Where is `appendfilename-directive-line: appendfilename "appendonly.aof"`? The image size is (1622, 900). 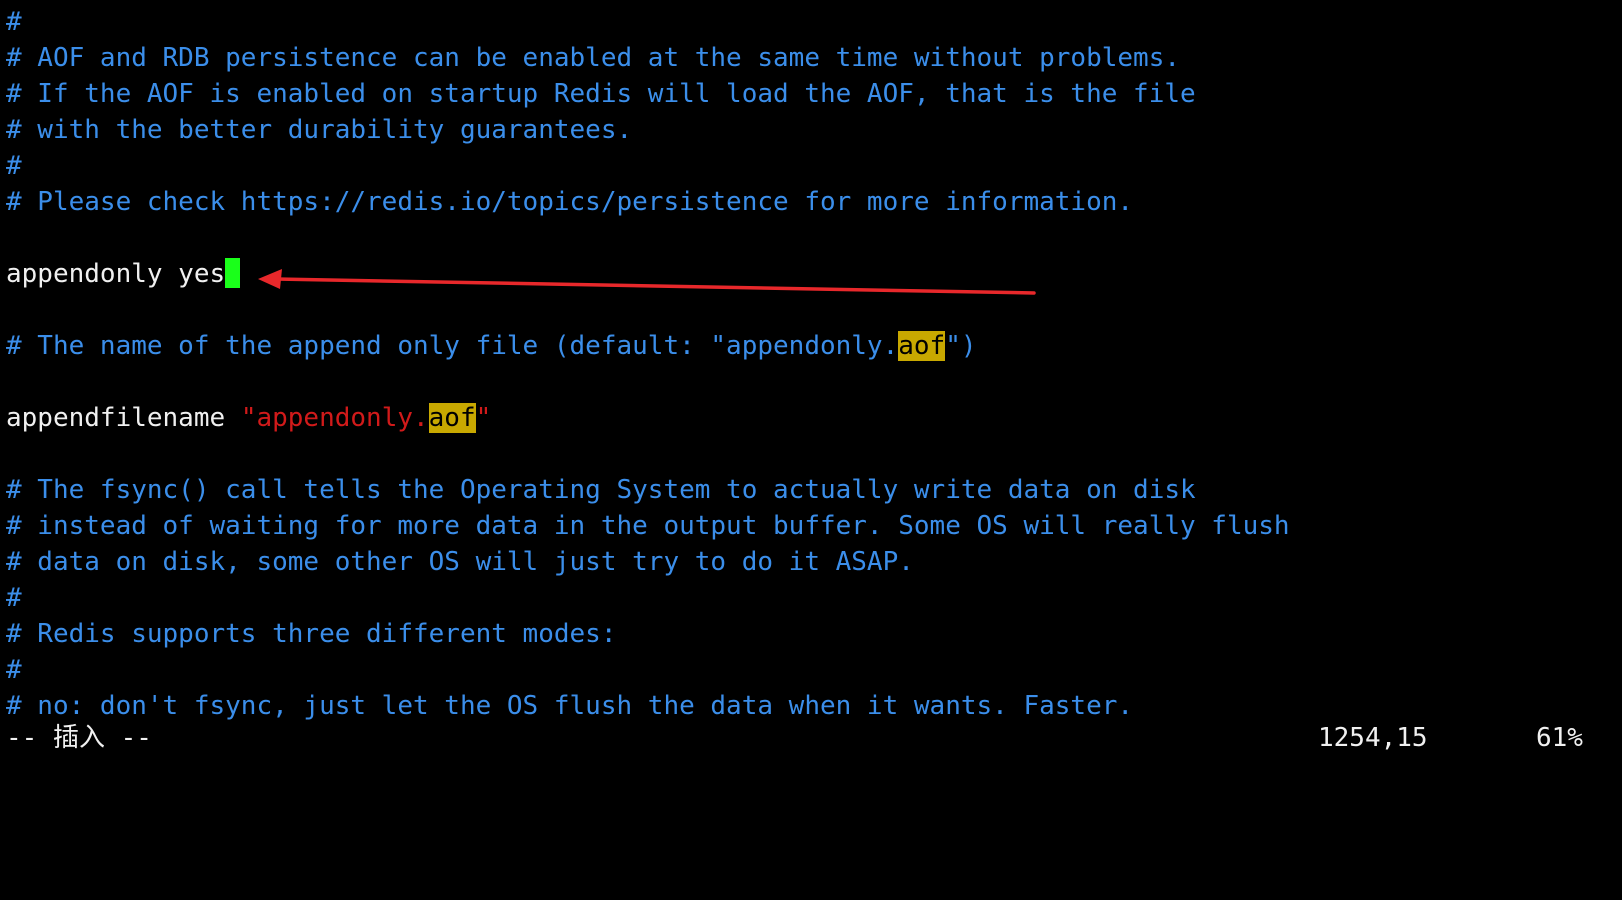 appendfilename-directive-line: appendfilename "appendonly.aof" is located at coordinates (248, 418).